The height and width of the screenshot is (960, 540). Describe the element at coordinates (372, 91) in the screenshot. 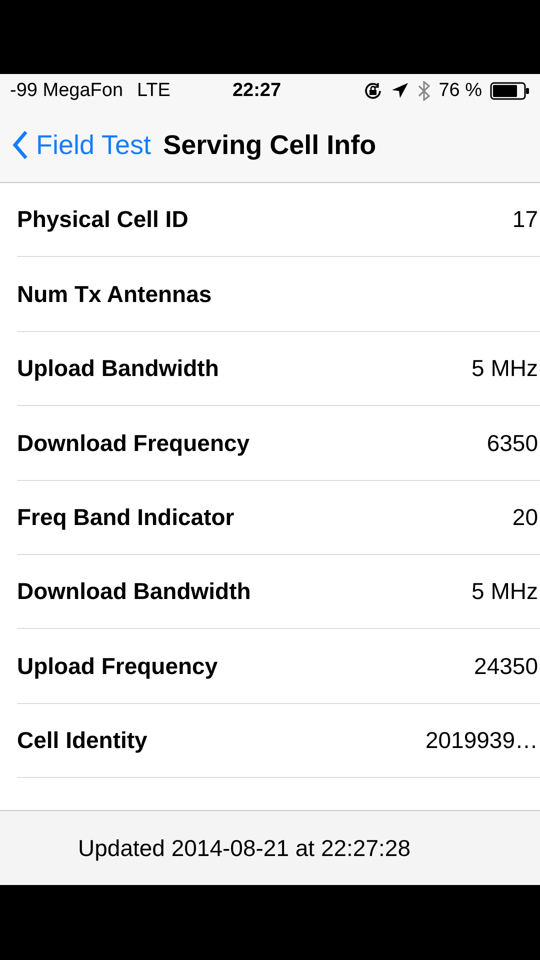

I see `rotation-lock-icon` at that location.